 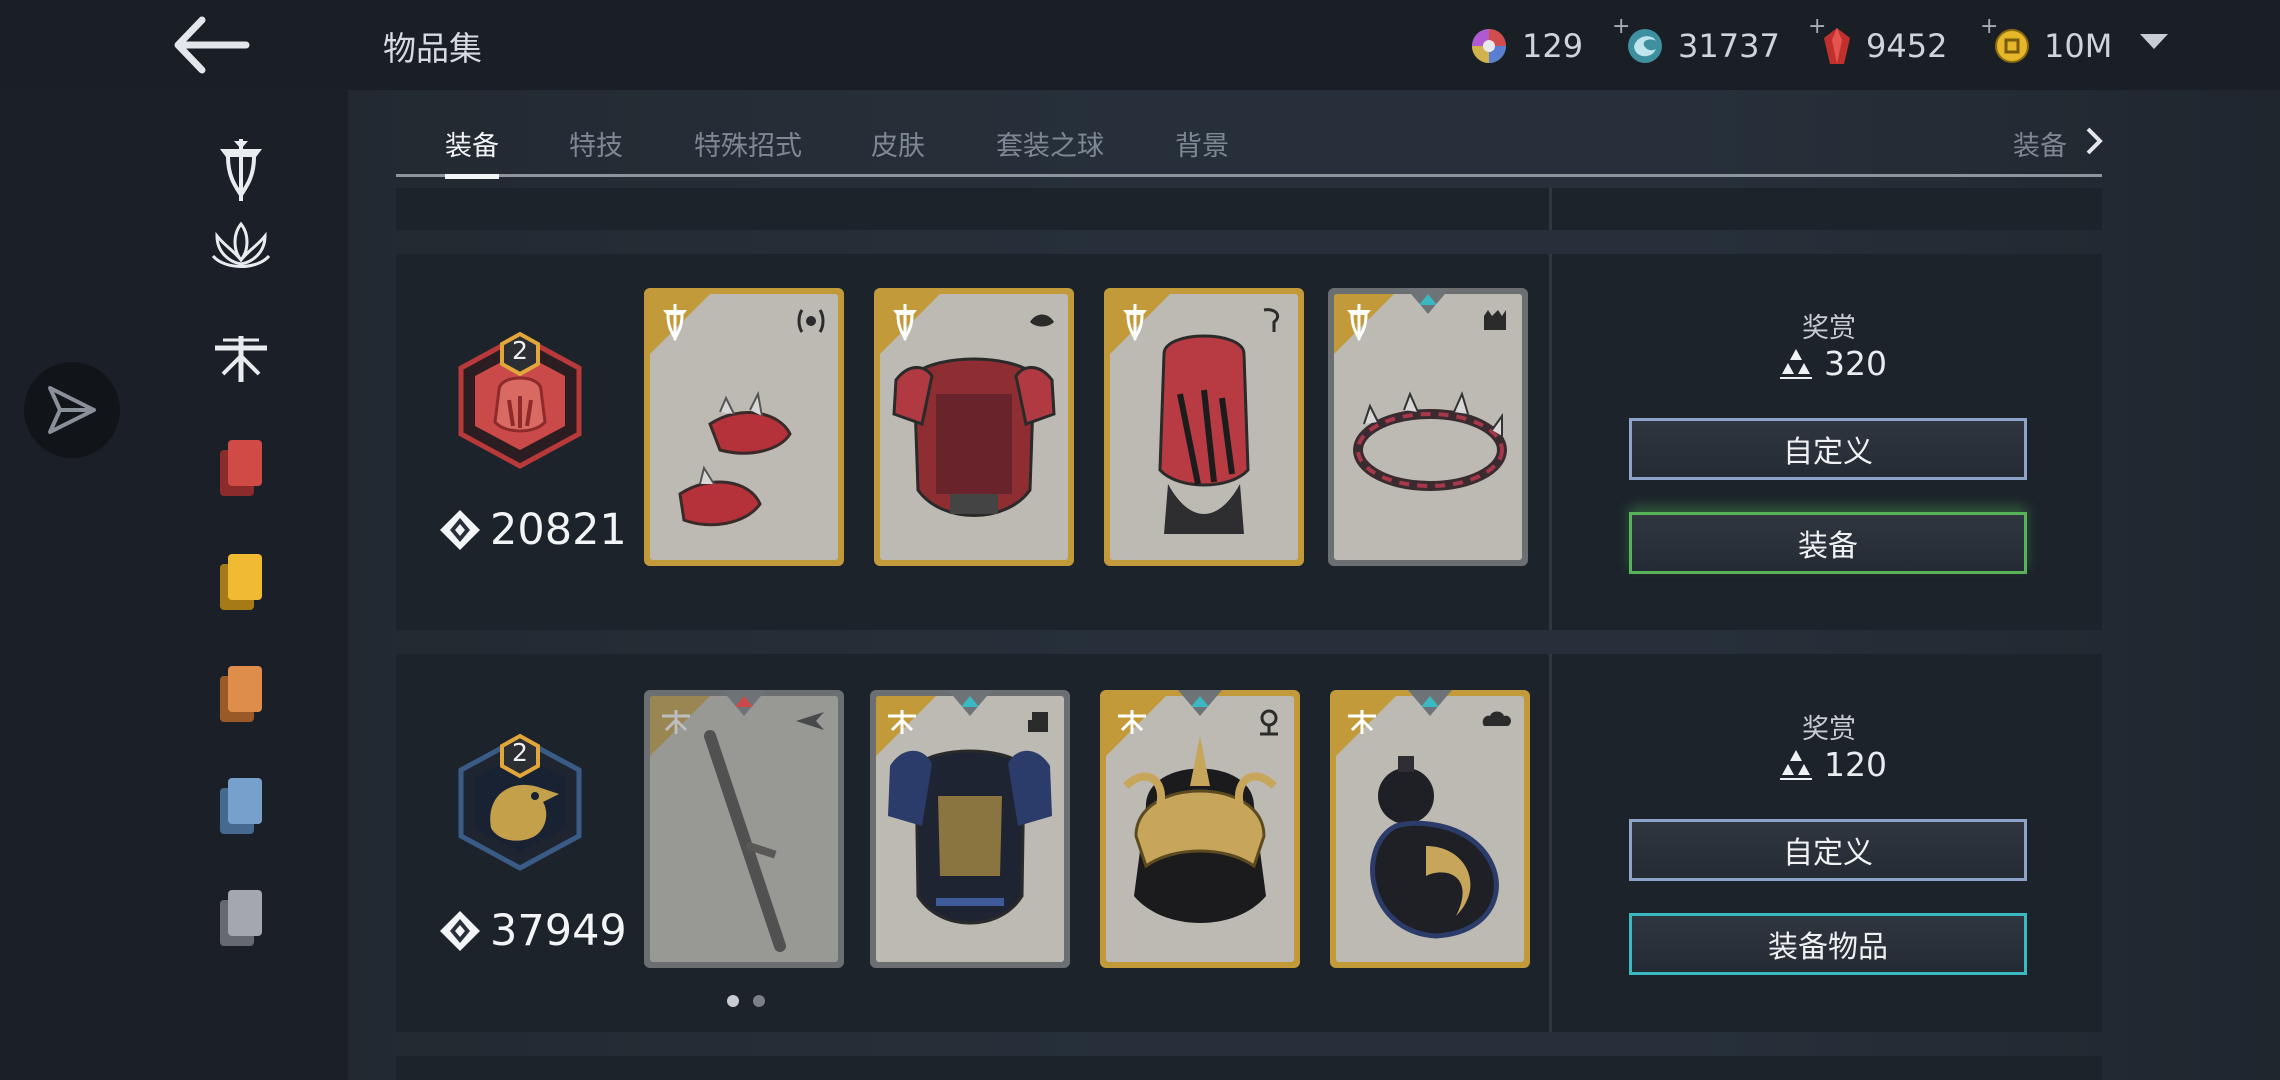 What do you see at coordinates (1249, 175) in the screenshot?
I see `tab-rail` at bounding box center [1249, 175].